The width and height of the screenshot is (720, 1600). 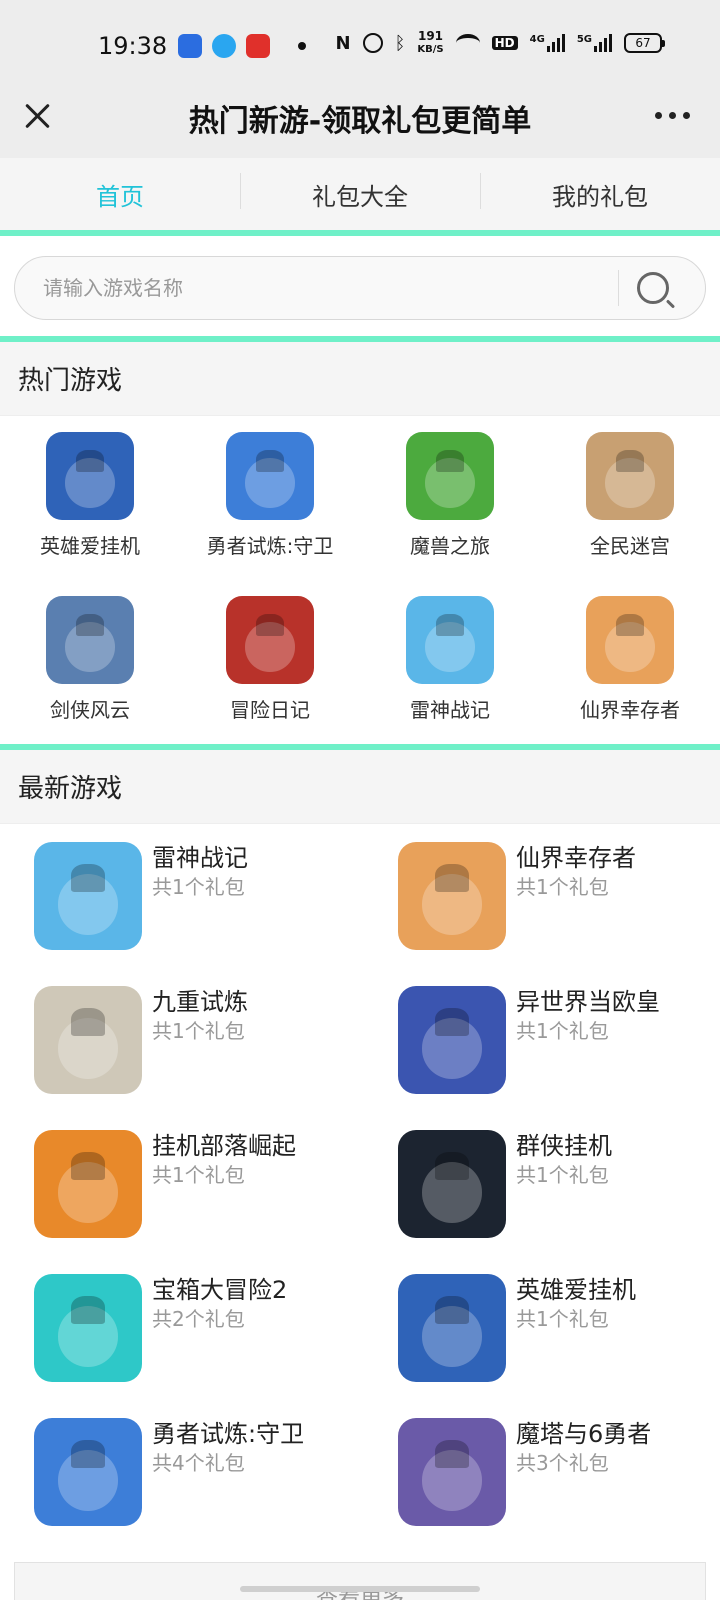 What do you see at coordinates (644, 43) in the screenshot?
I see `battery-icon: 67` at bounding box center [644, 43].